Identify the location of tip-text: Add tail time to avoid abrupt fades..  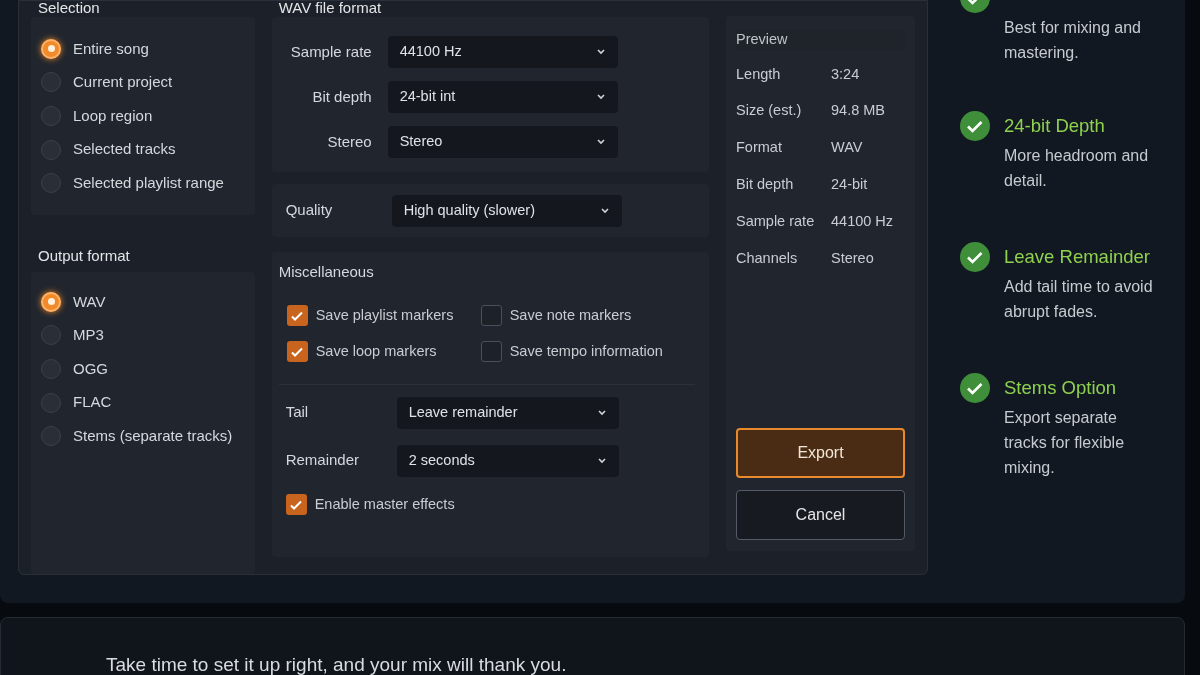
(1079, 299).